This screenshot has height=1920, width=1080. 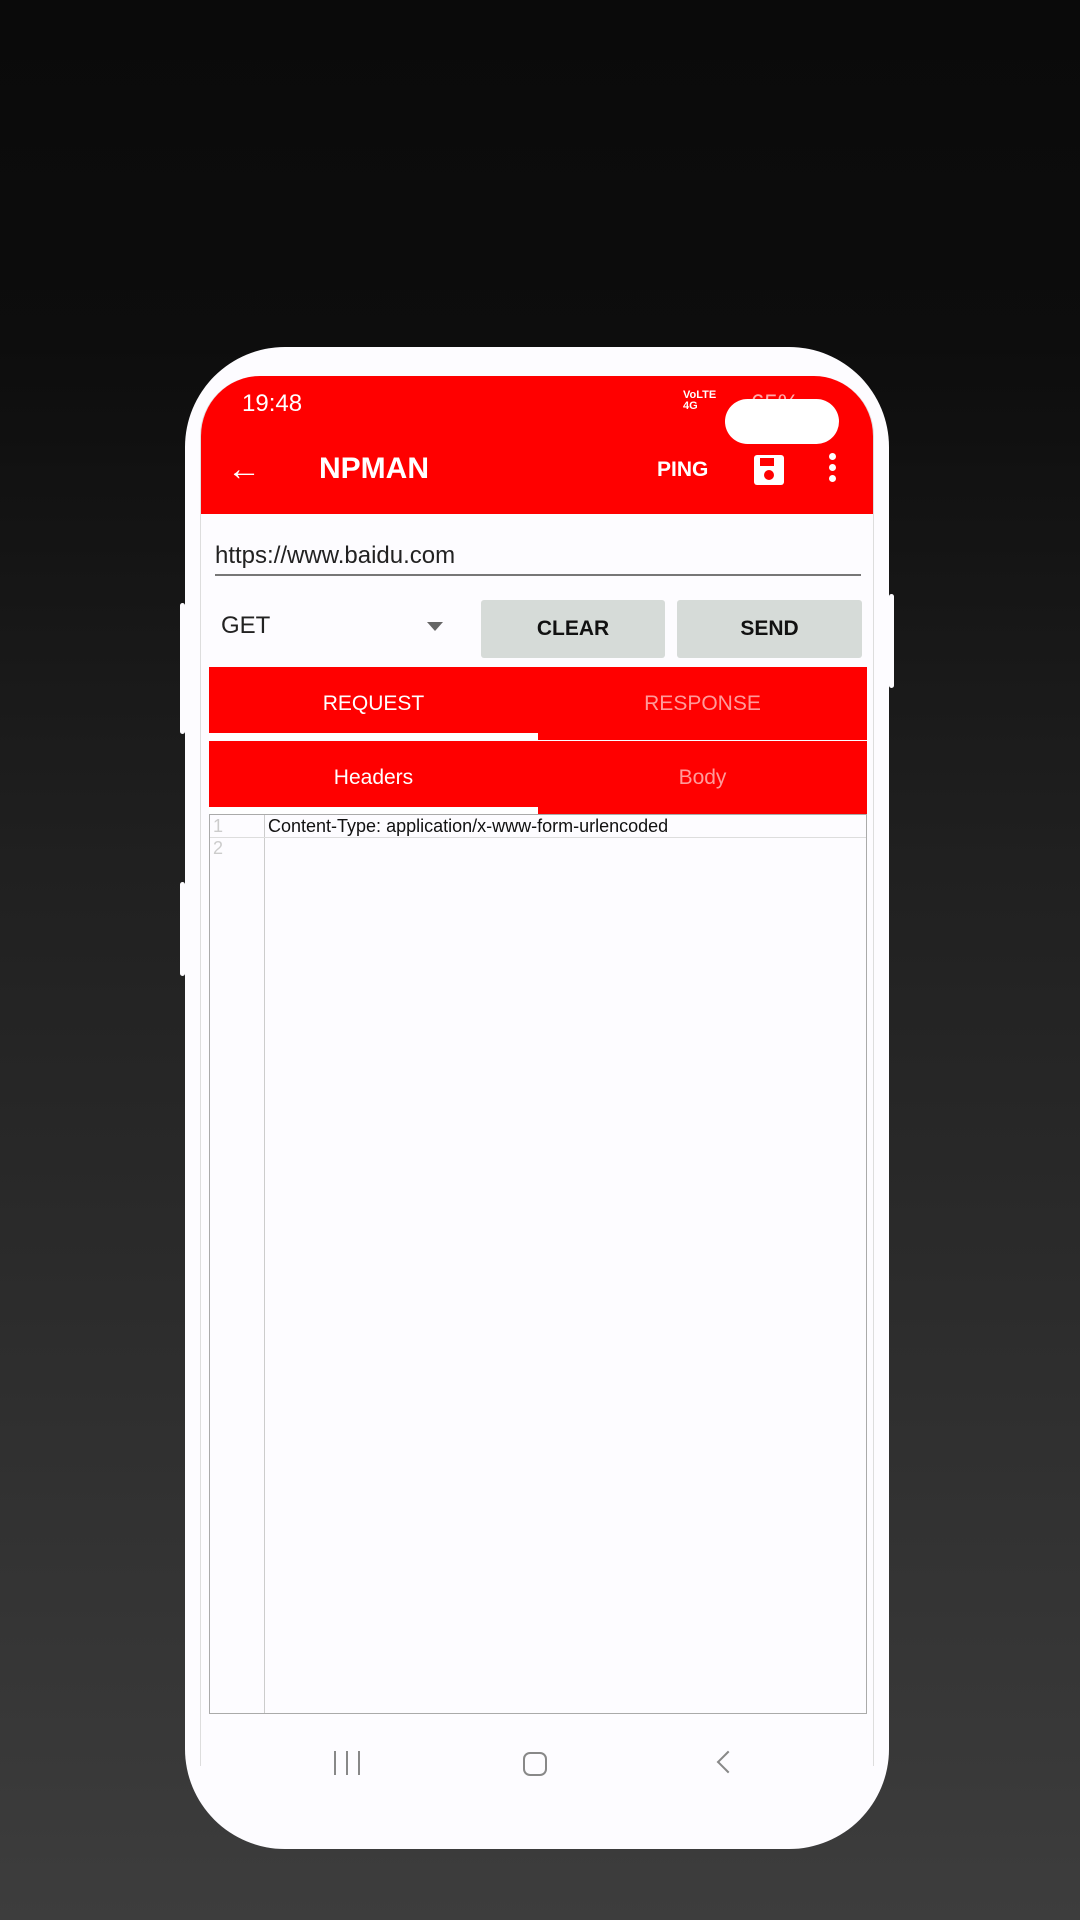 What do you see at coordinates (537, 445) in the screenshot?
I see `app-bar: 19:48 VoLTE 4G 65% ← NPMAN PING` at bounding box center [537, 445].